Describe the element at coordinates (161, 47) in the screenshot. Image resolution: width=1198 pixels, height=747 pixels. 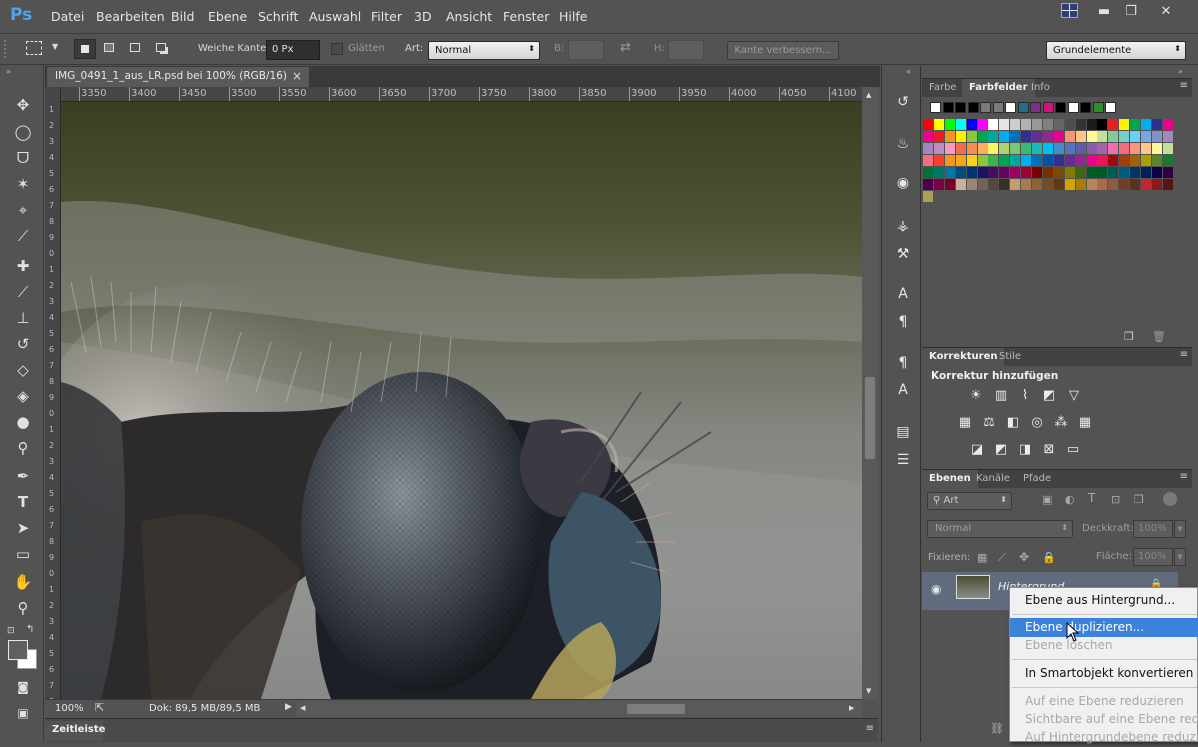
I see `intersect-selection-icon` at that location.